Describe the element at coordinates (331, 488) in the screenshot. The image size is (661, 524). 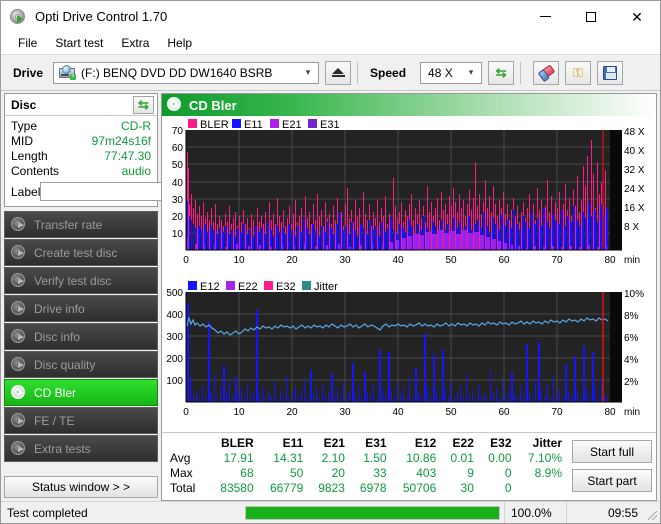
I see `cell-total-e21: 9823` at that location.